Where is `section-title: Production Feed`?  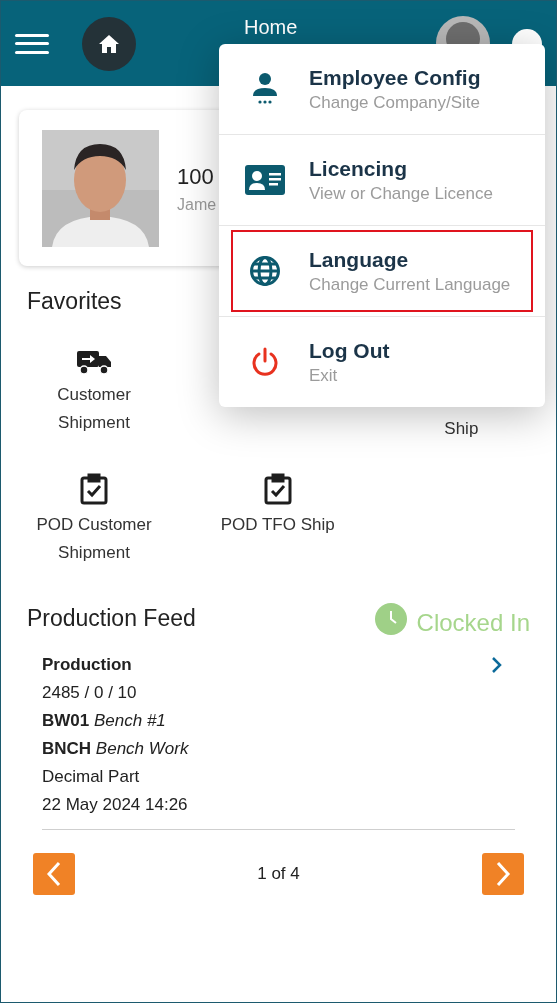
section-title: Production Feed is located at coordinates (112, 619).